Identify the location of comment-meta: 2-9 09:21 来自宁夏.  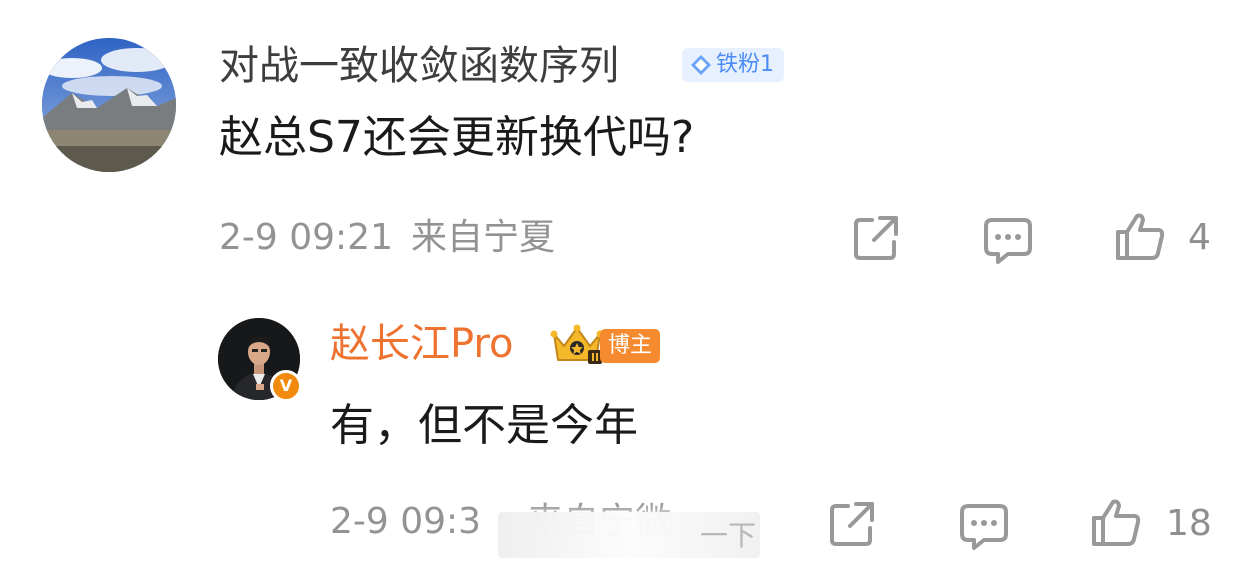
(387, 238).